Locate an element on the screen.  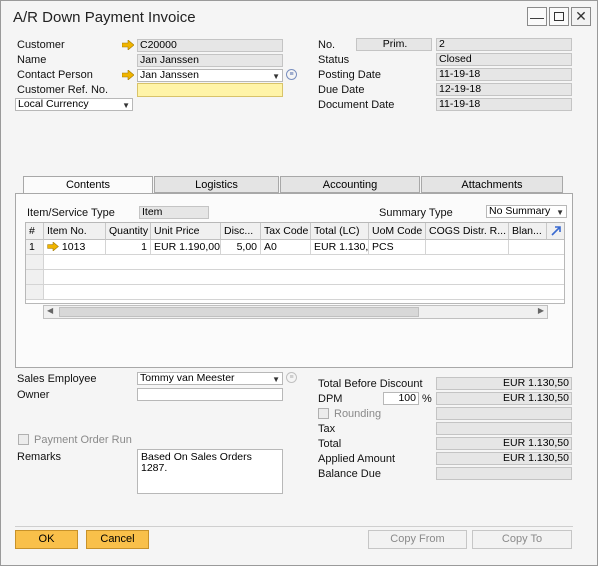
column-header: Quantity is located at coordinates (128, 231).